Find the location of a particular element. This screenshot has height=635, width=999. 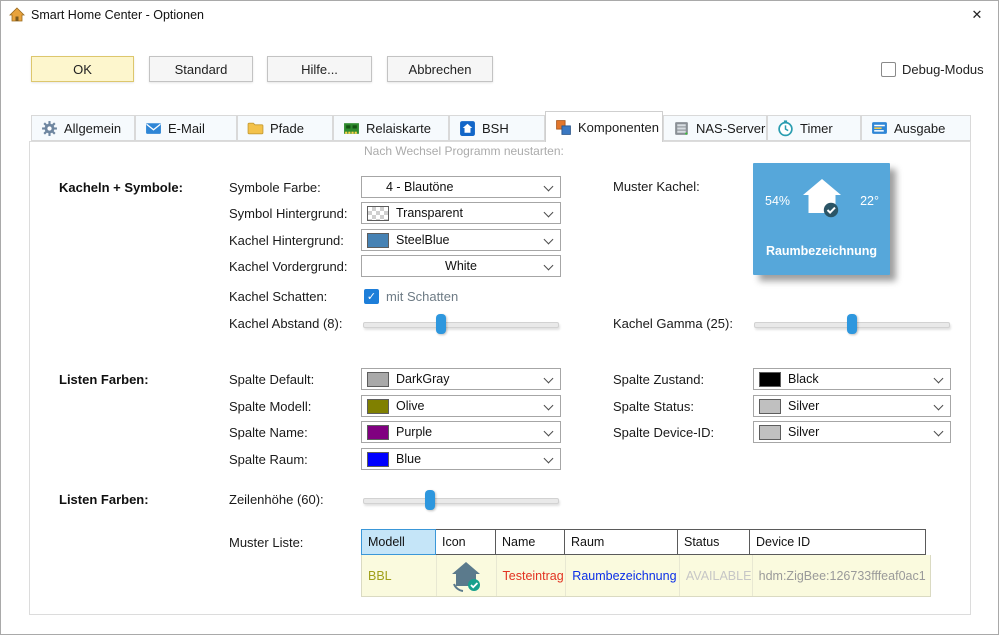

tab-allgemein: Allgemein is located at coordinates (83, 128).